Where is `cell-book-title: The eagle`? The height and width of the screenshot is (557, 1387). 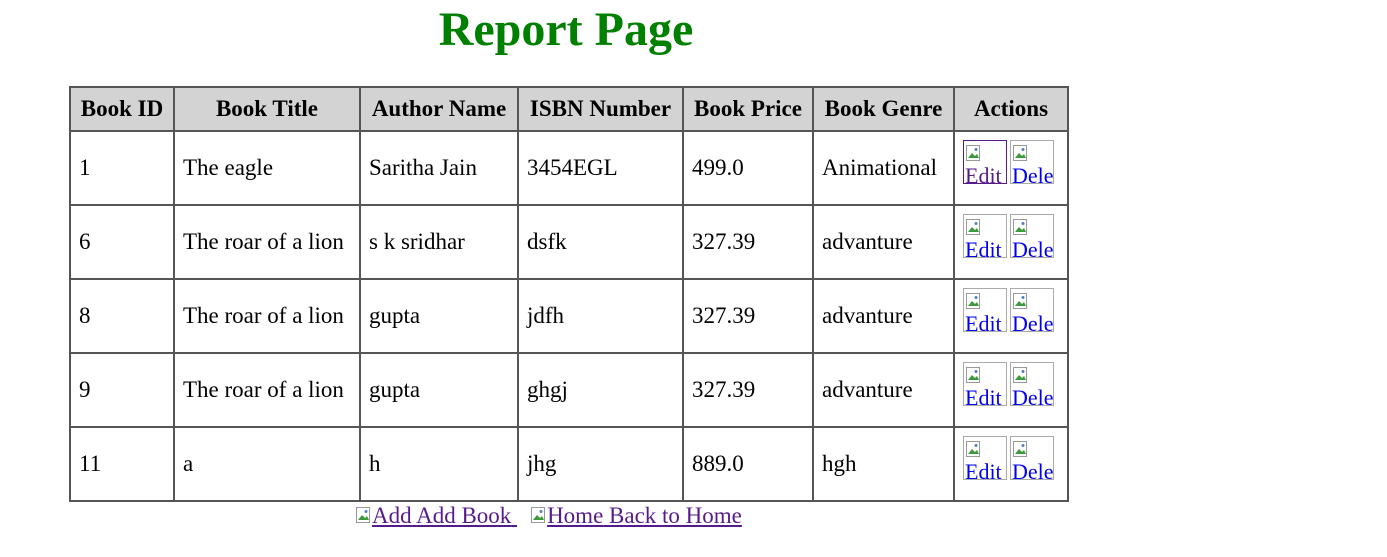 cell-book-title: The eagle is located at coordinates (267, 168).